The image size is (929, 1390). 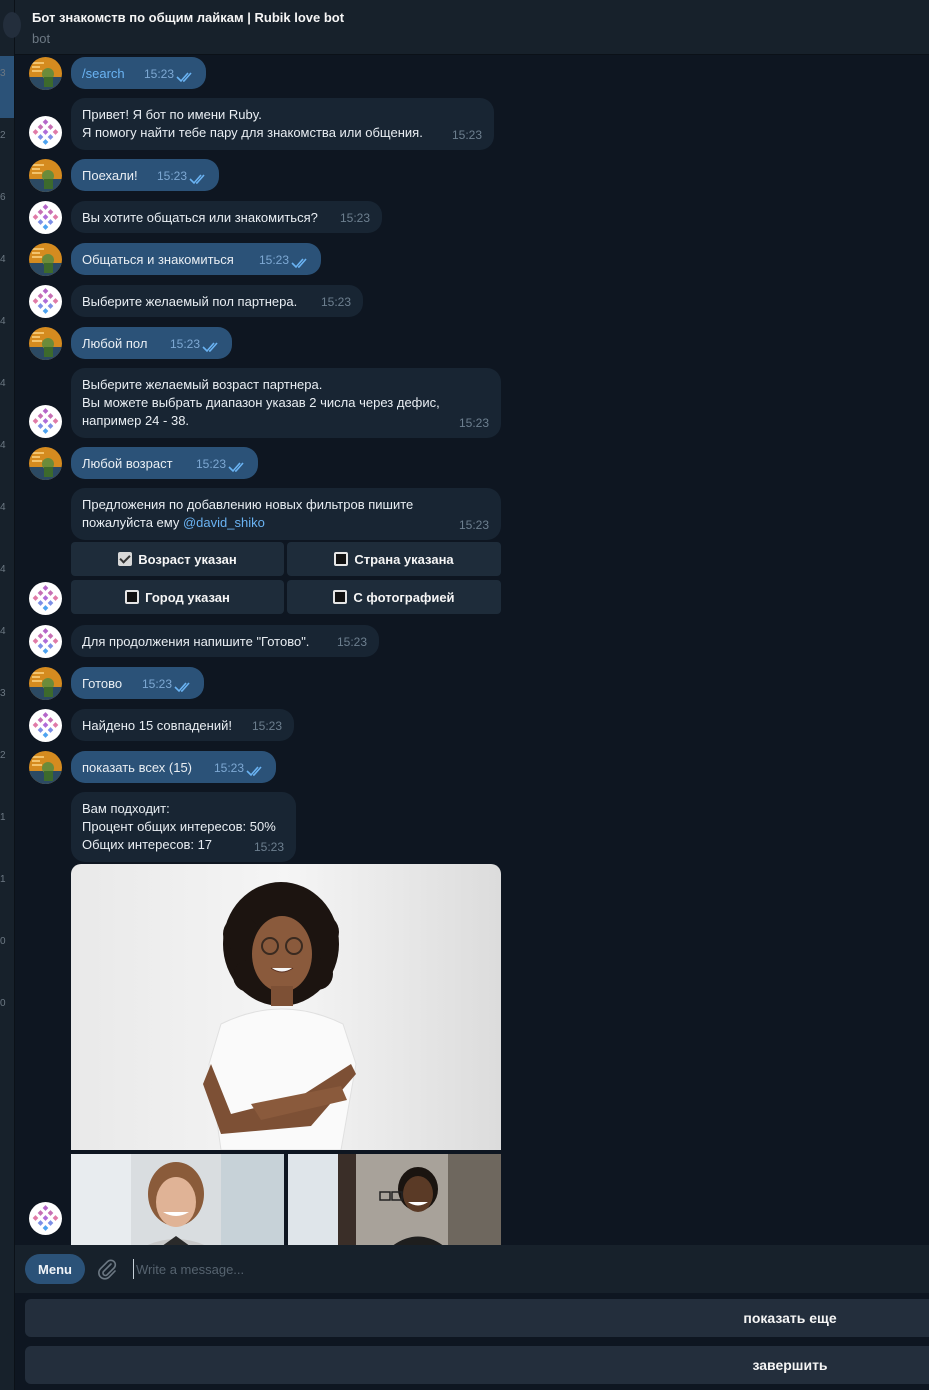 I want to click on message-bubble: Поехали! 15:23, so click(x=145, y=175).